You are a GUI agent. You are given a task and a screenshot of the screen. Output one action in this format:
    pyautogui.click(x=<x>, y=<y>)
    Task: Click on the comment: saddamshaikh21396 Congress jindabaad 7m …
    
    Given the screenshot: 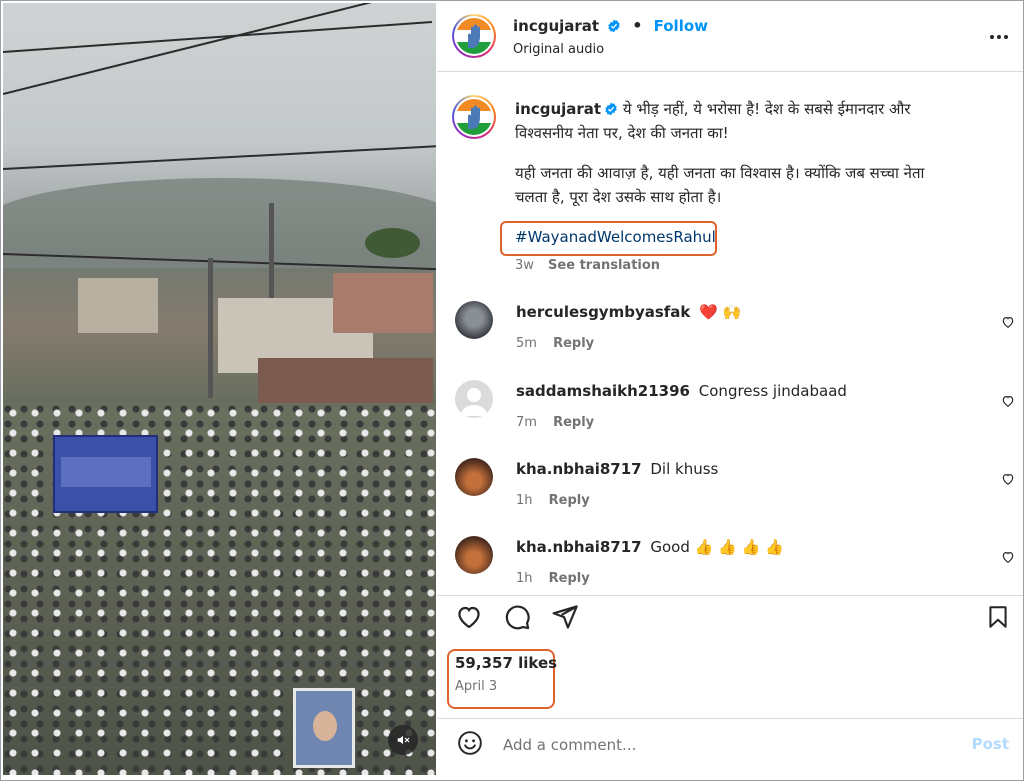 What is the action you would take?
    pyautogui.click(x=735, y=410)
    